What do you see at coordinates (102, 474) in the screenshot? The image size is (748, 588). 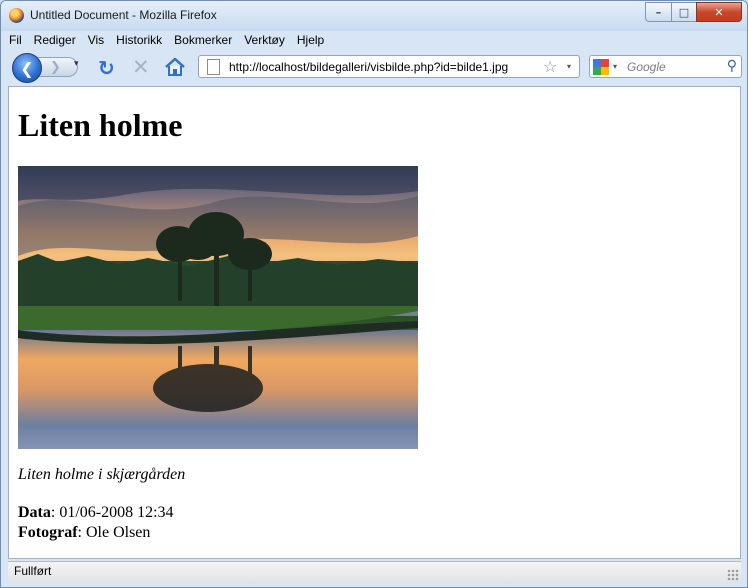 I see `photo-caption: Liten holme i skjærgården` at bounding box center [102, 474].